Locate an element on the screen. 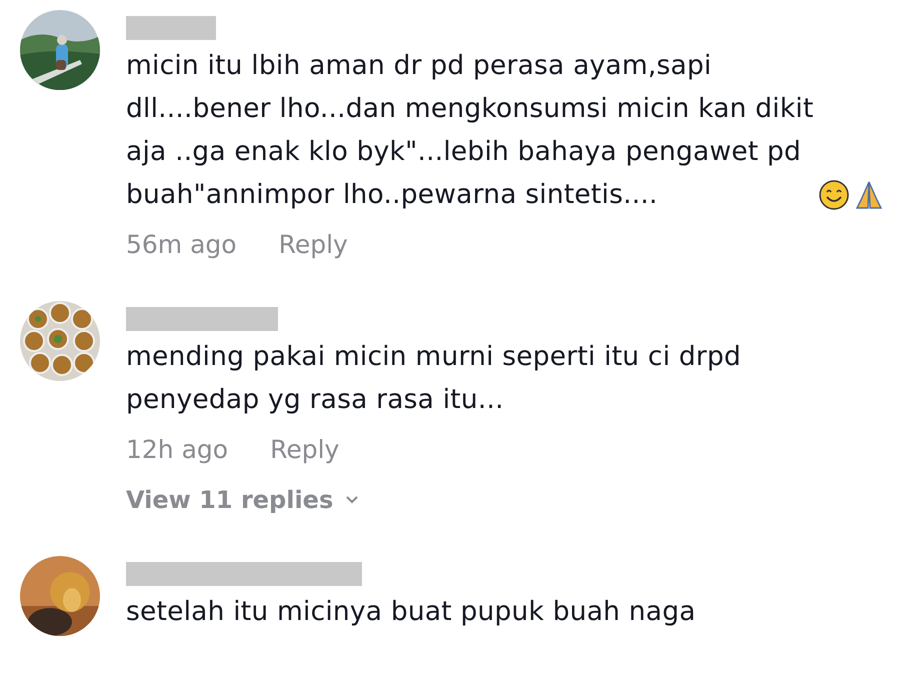  comment-text: setelah itu micinya buat pupuk buah naga is located at coordinates (411, 612).